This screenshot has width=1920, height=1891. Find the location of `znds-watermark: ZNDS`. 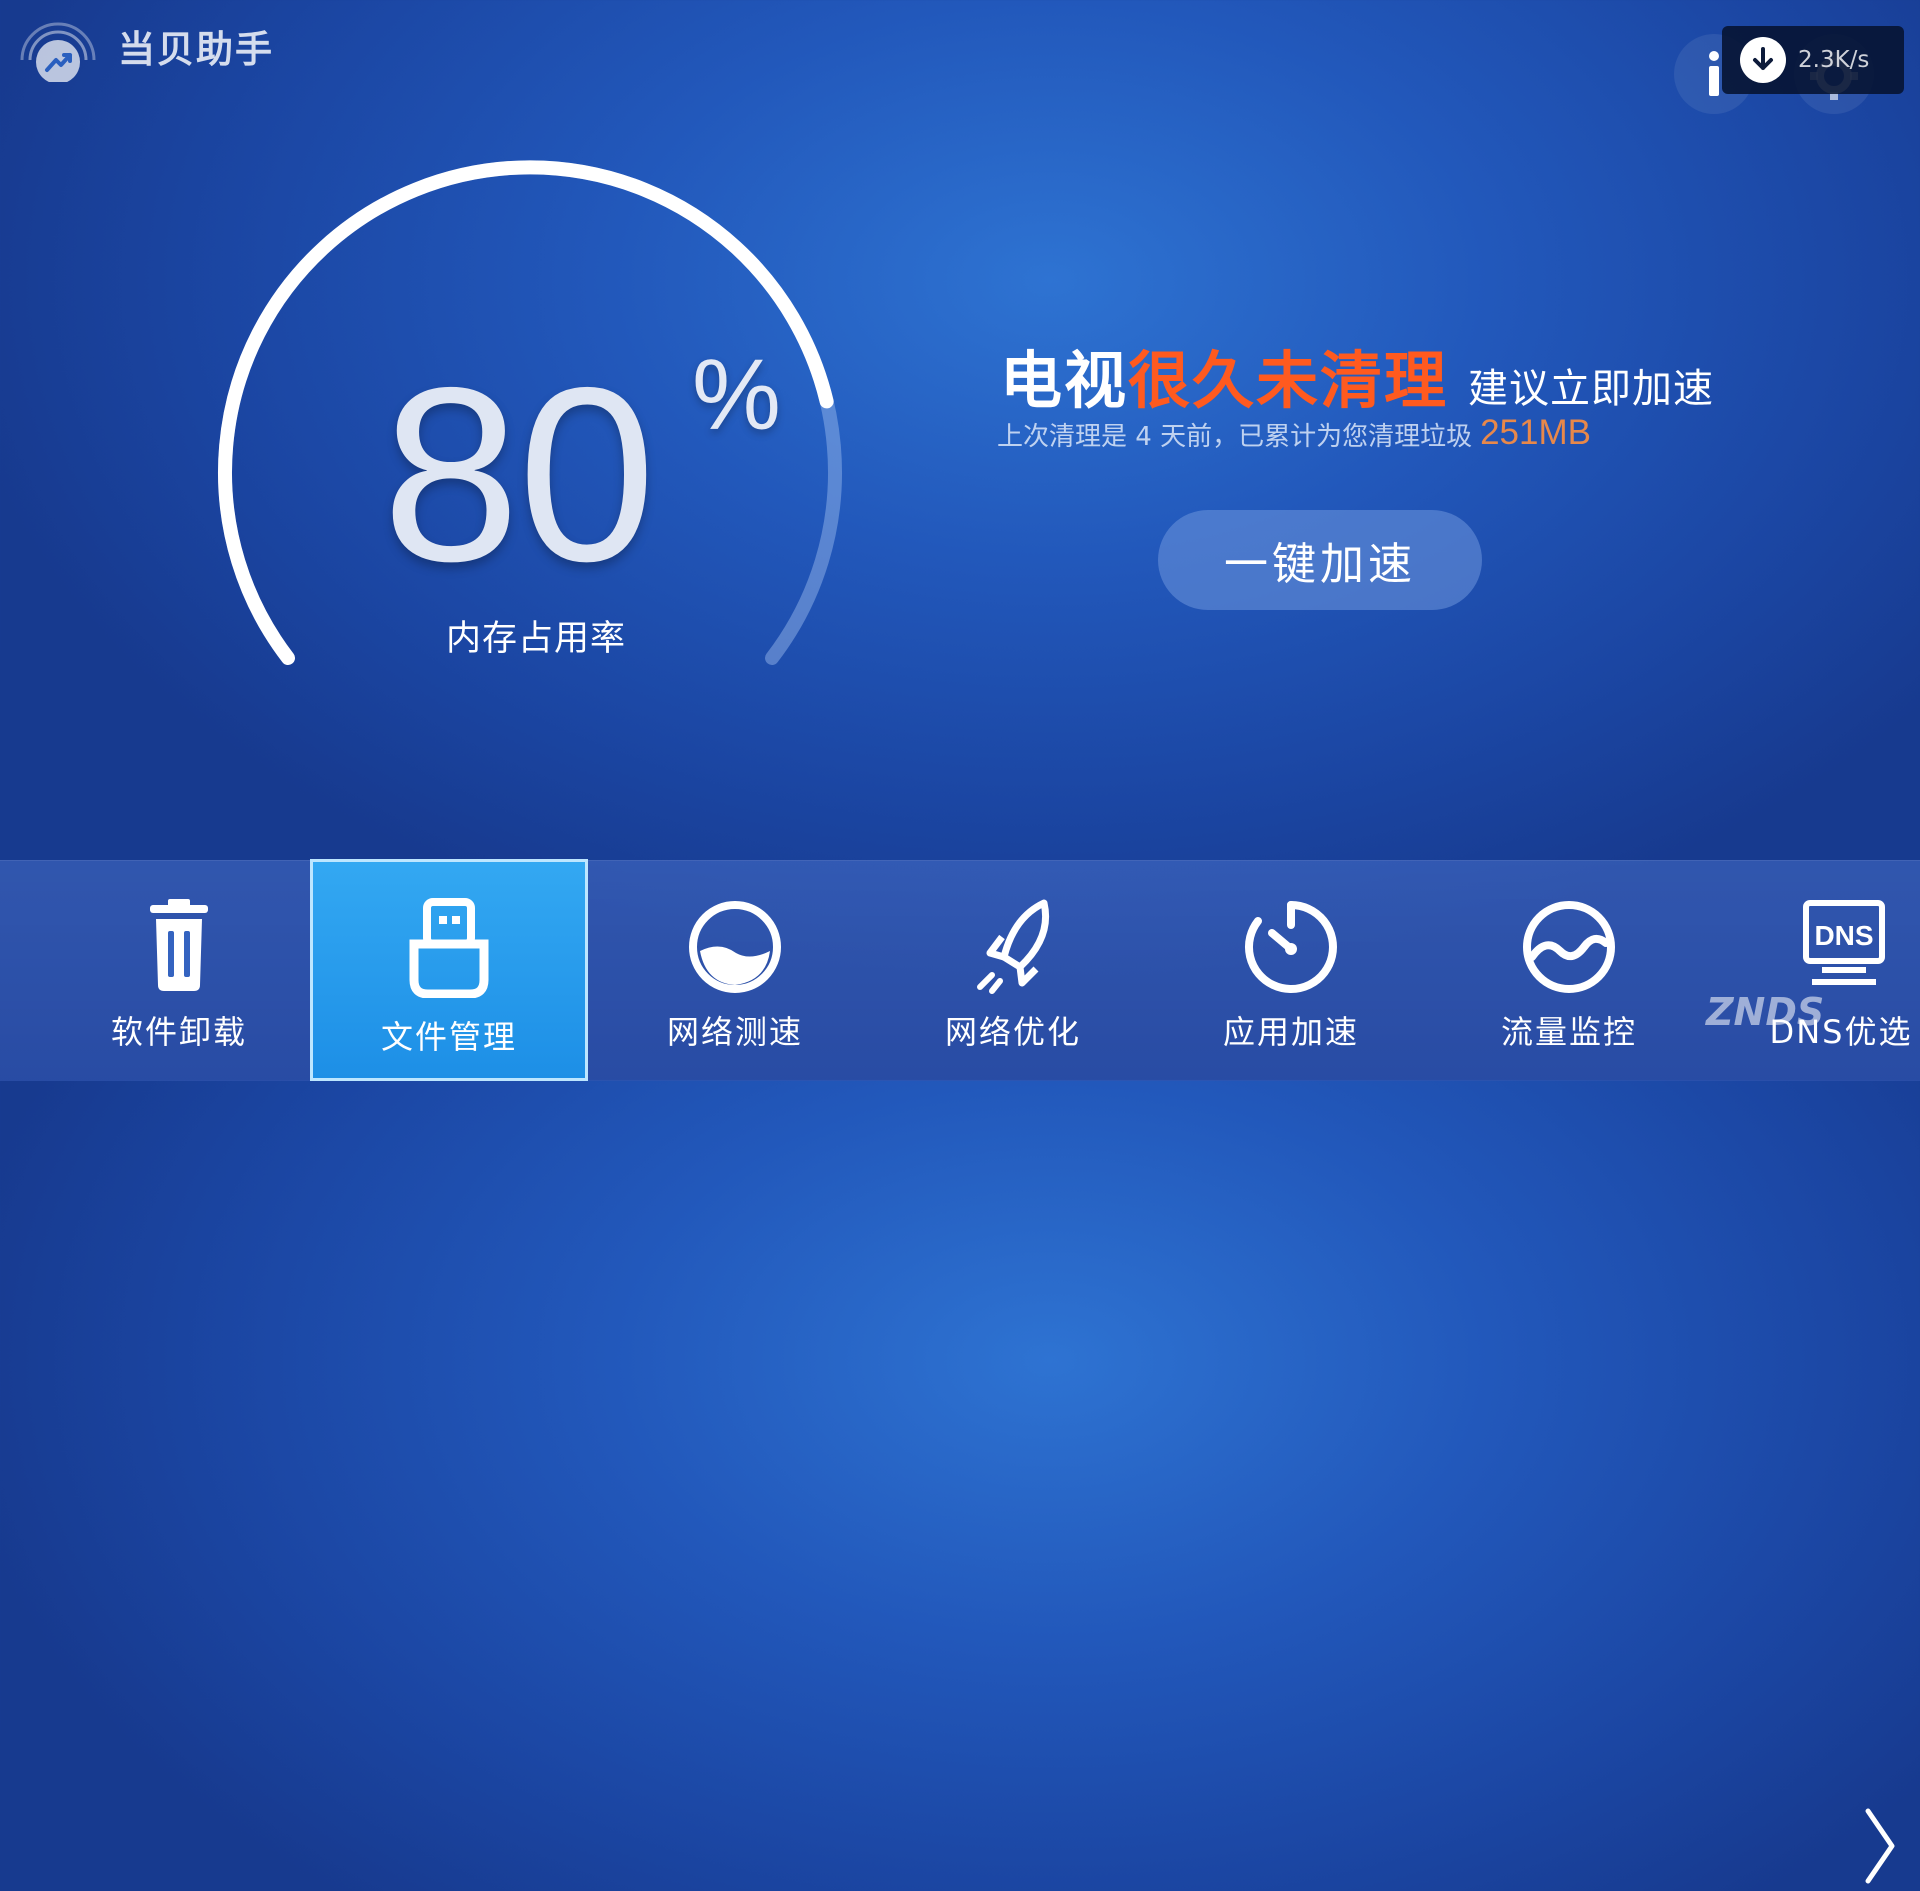

znds-watermark: ZNDS is located at coordinates (1765, 1012).